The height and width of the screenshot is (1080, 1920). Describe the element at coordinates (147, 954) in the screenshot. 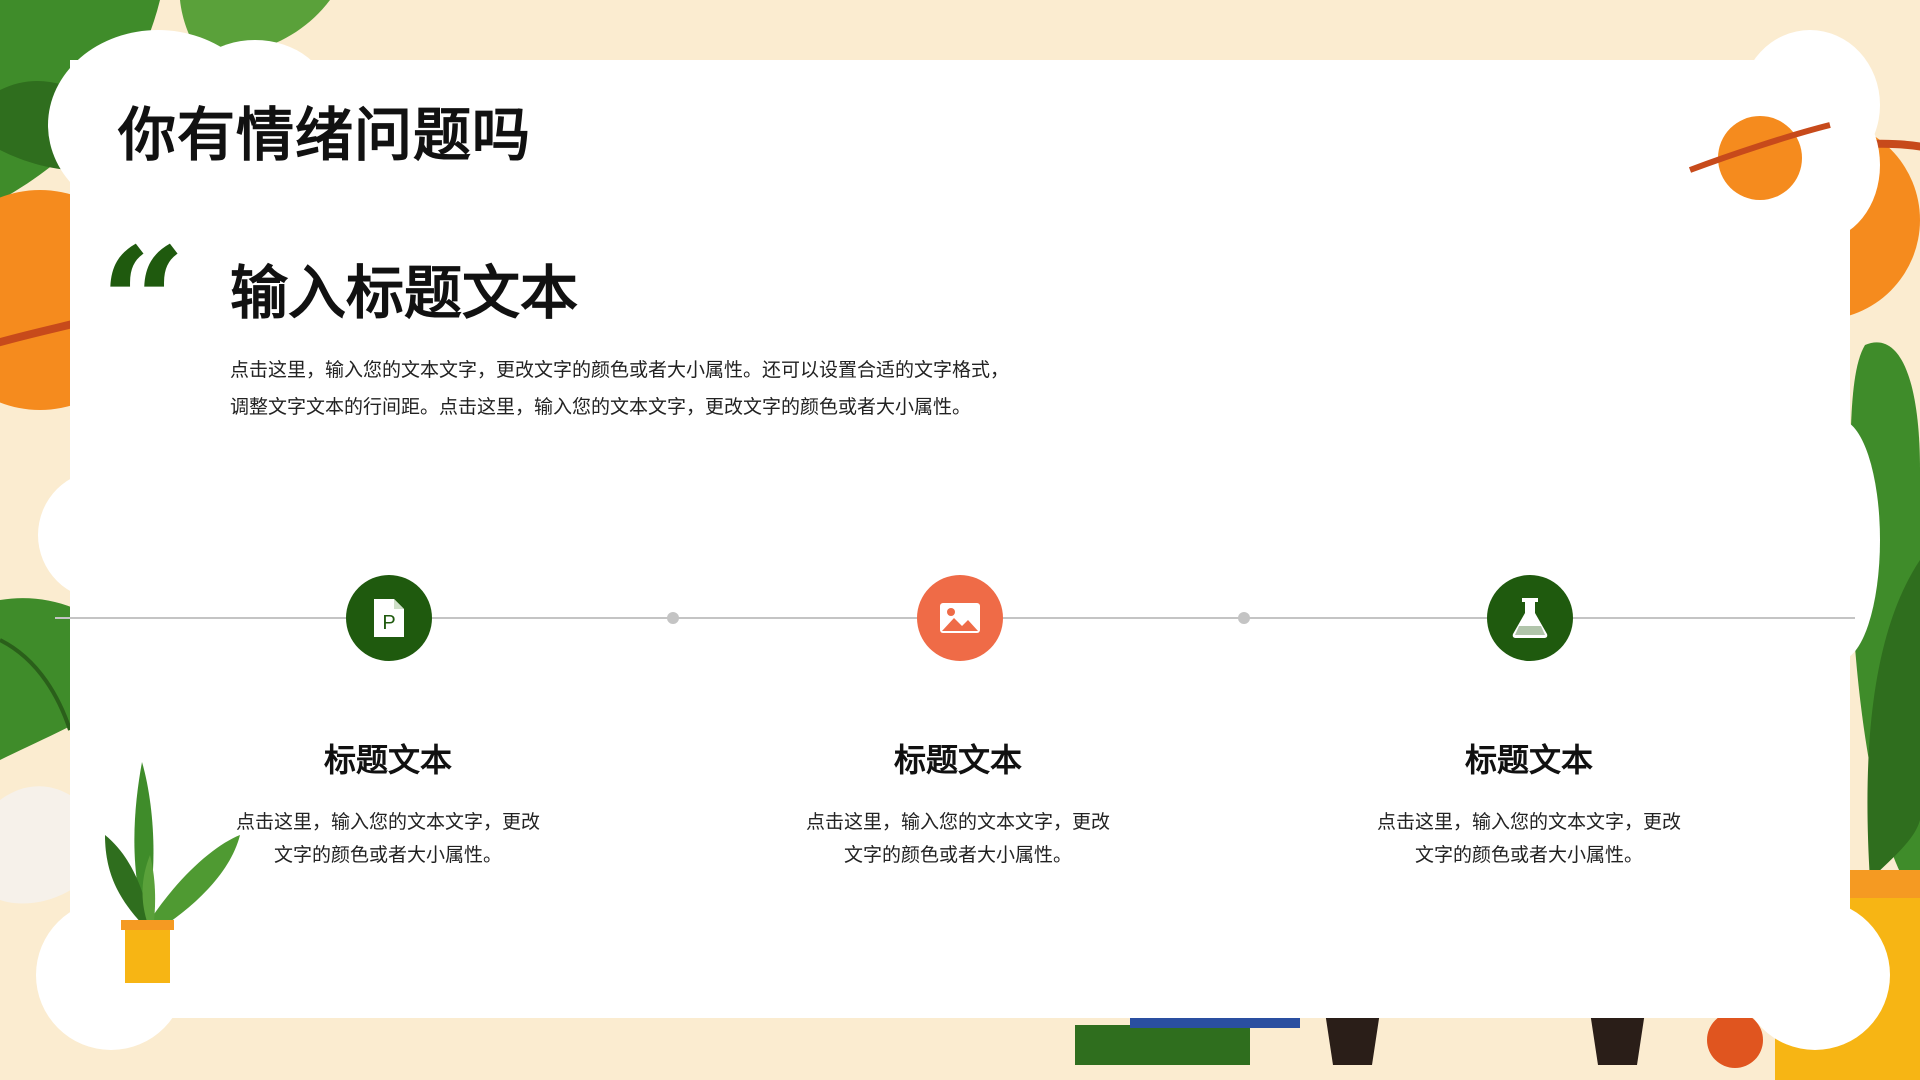

I see `pot-shape` at that location.